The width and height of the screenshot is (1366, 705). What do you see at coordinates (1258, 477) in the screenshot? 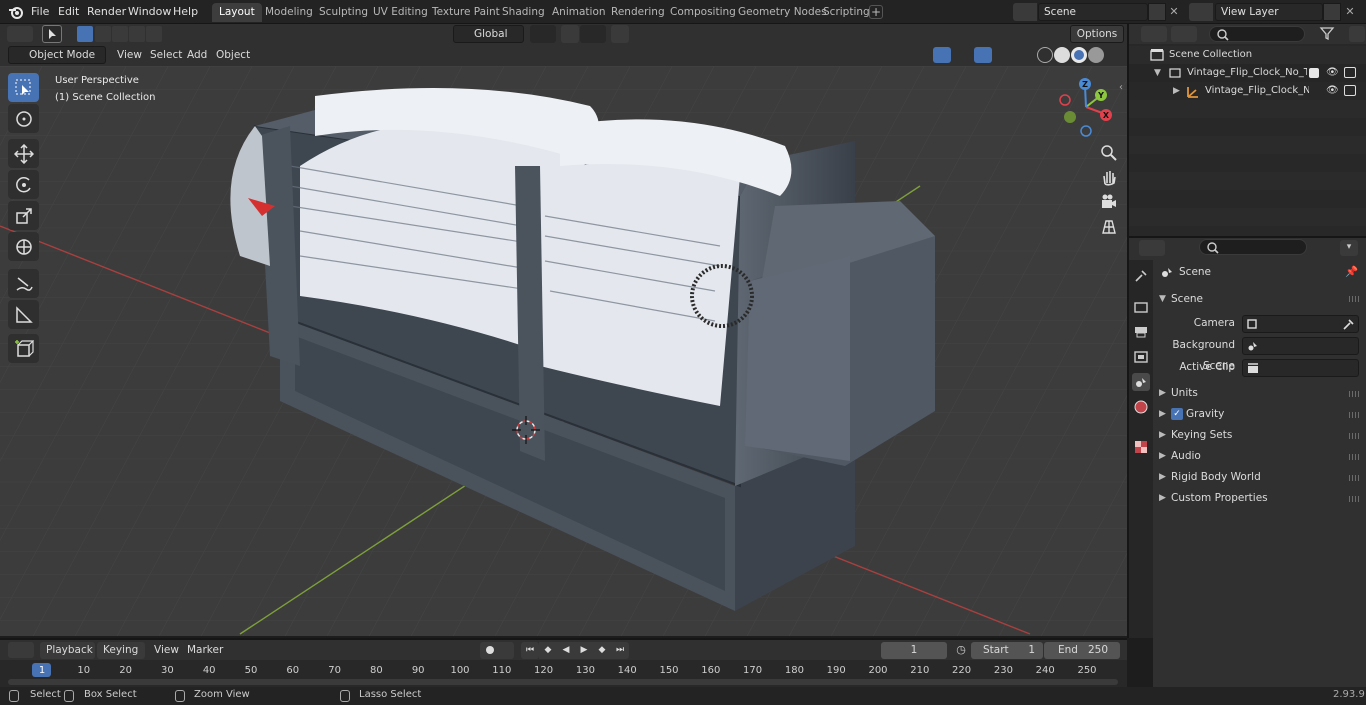
I see `rigid-body-world-panel: ▶ Rigid Body World` at bounding box center [1258, 477].